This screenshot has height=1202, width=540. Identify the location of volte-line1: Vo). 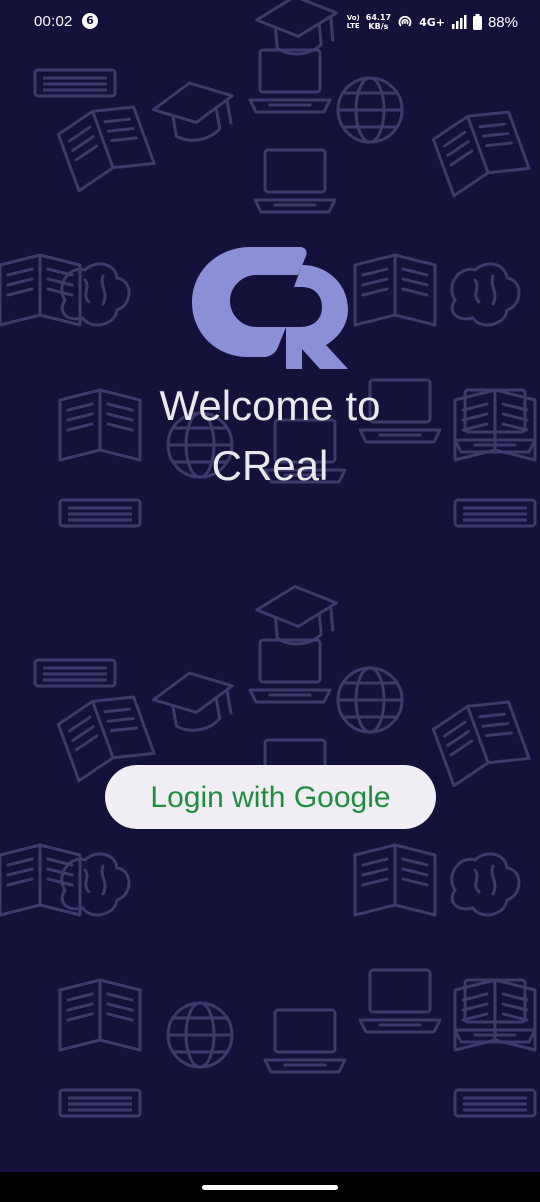
(353, 18).